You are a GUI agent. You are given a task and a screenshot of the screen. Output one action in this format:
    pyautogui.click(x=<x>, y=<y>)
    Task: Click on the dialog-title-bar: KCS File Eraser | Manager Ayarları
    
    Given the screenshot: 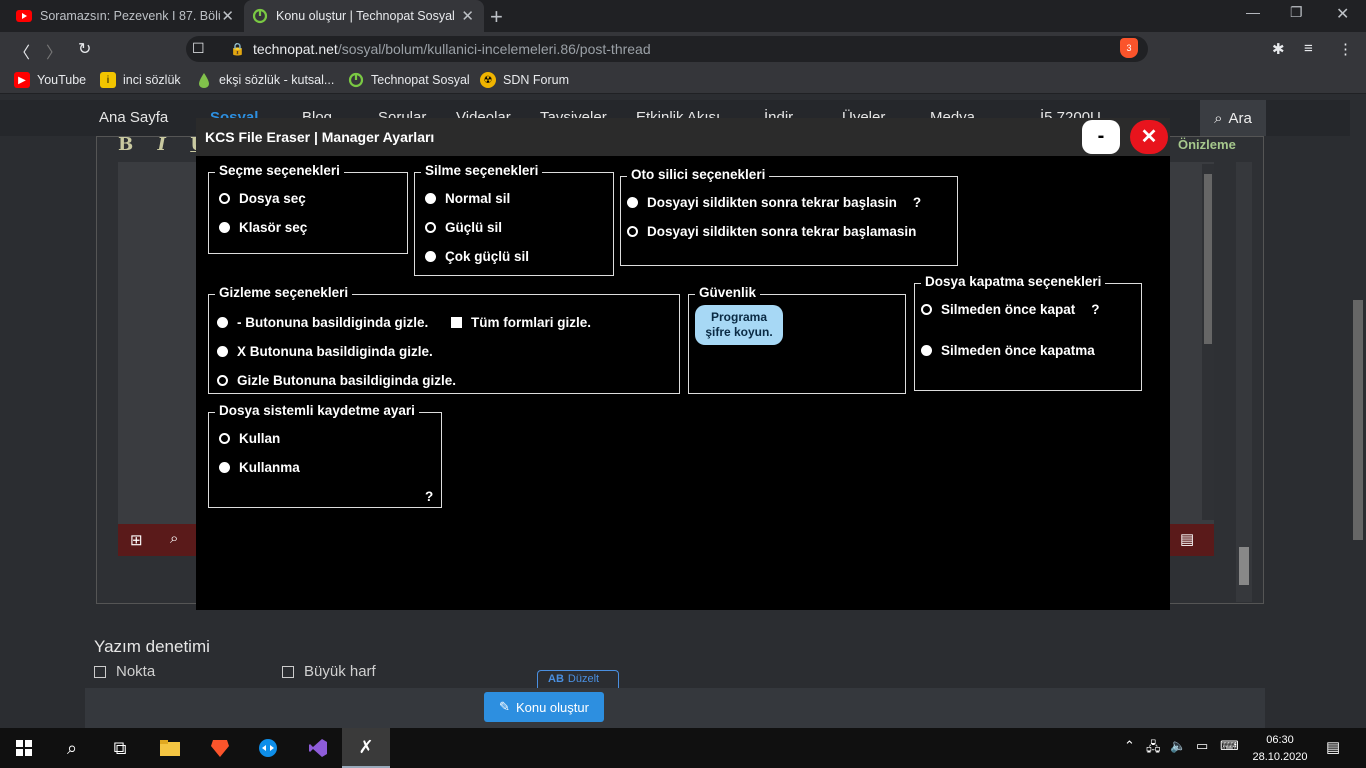 What is the action you would take?
    pyautogui.click(x=683, y=137)
    